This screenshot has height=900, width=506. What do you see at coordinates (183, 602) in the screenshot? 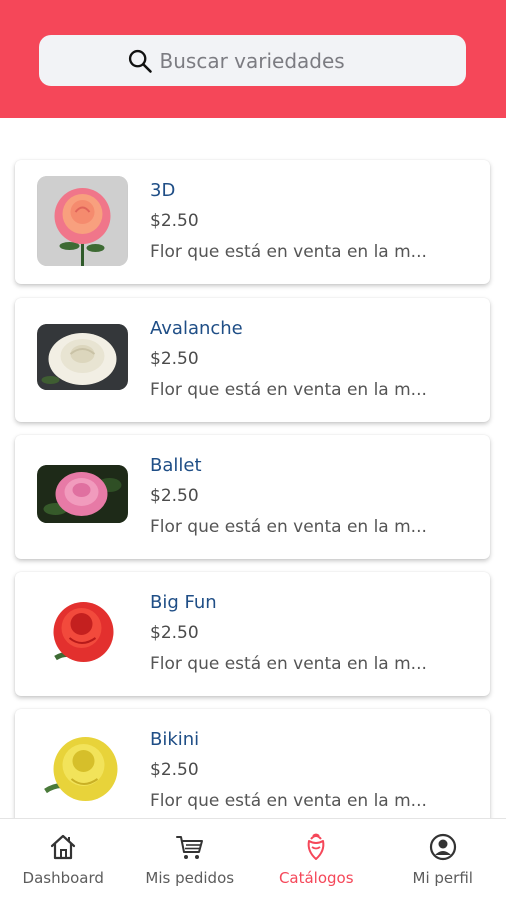
I see `product-name: Big Fun` at bounding box center [183, 602].